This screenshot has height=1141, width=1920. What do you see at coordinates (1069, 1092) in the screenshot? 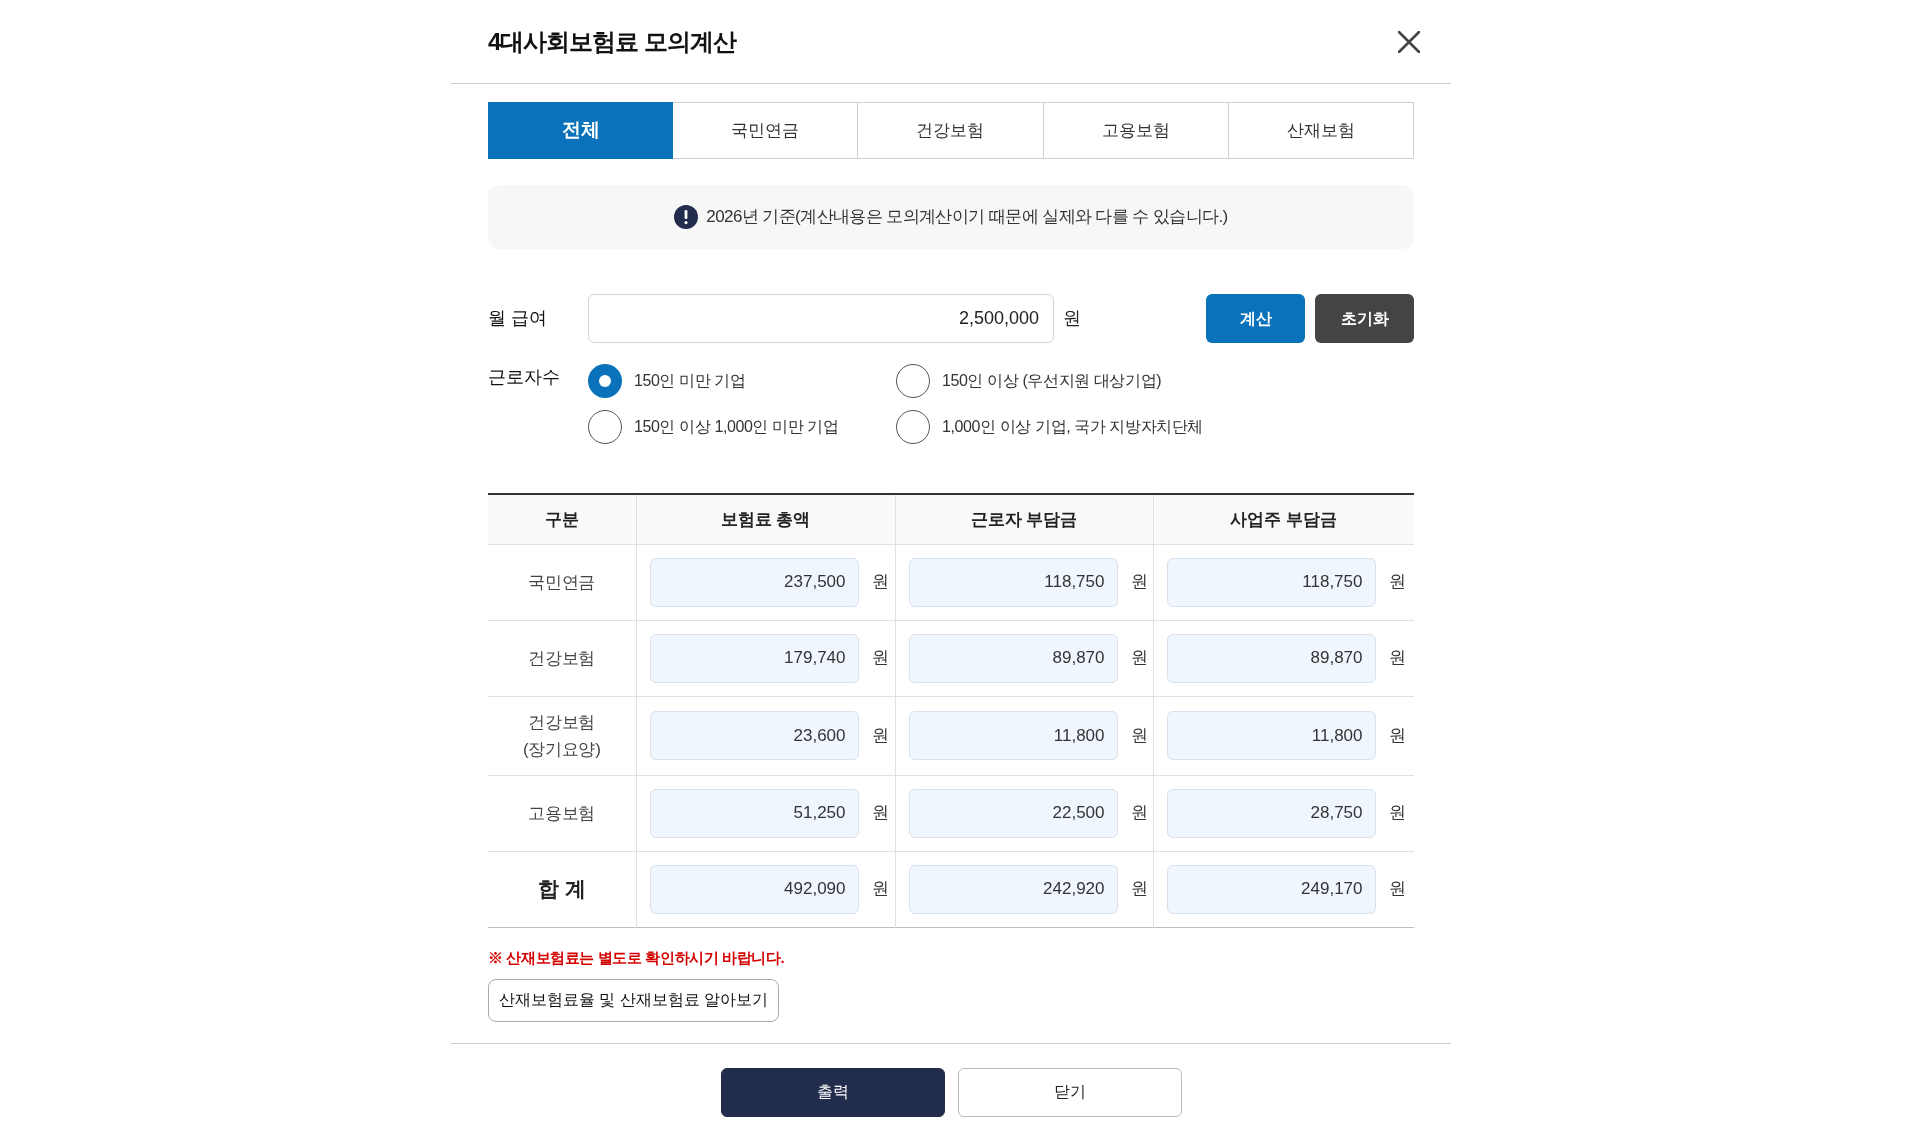
I see `close-dialog-button: 닫기` at bounding box center [1069, 1092].